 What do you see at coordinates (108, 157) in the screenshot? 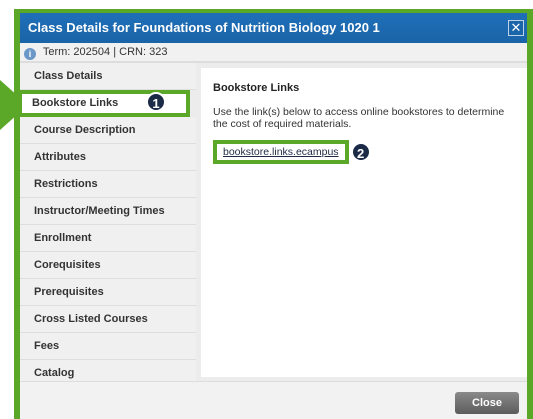
I see `nav-item-attributes: Attributes` at bounding box center [108, 157].